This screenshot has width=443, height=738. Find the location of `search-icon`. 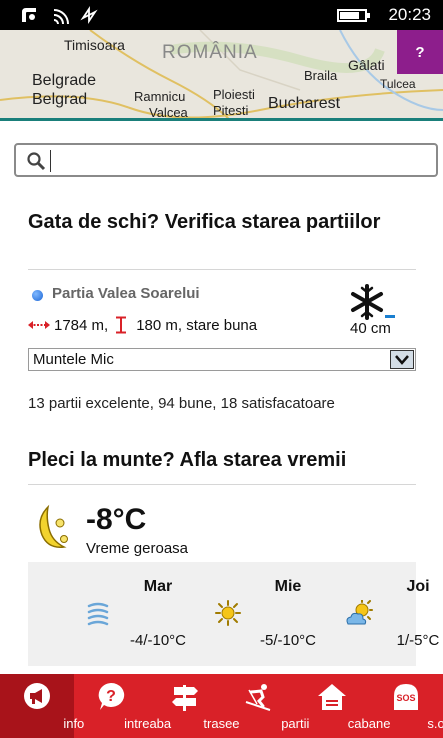

search-icon is located at coordinates (36, 161).